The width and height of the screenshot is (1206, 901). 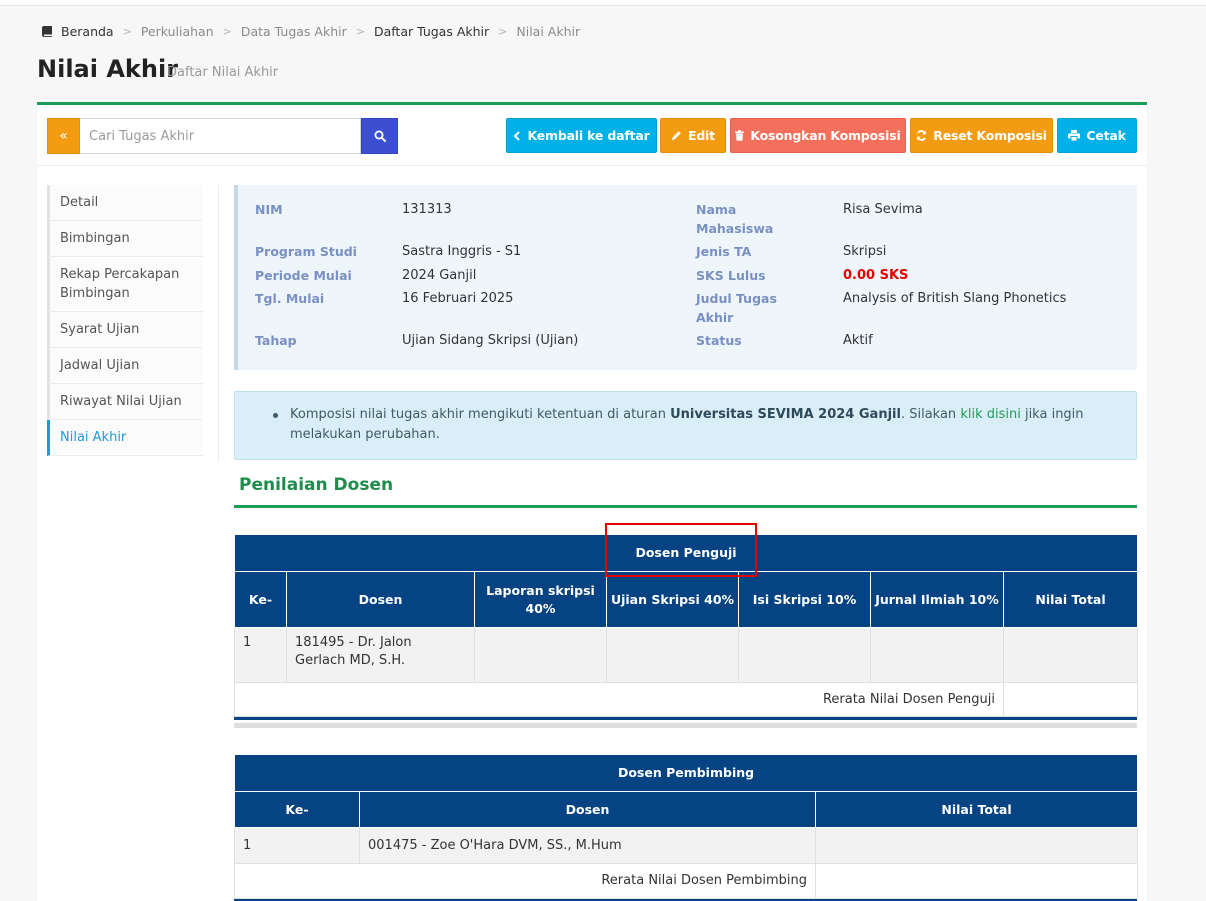 What do you see at coordinates (125, 402) in the screenshot?
I see `sidebar-item-riwayat-nilai: Riwayat Nilai Ujian` at bounding box center [125, 402].